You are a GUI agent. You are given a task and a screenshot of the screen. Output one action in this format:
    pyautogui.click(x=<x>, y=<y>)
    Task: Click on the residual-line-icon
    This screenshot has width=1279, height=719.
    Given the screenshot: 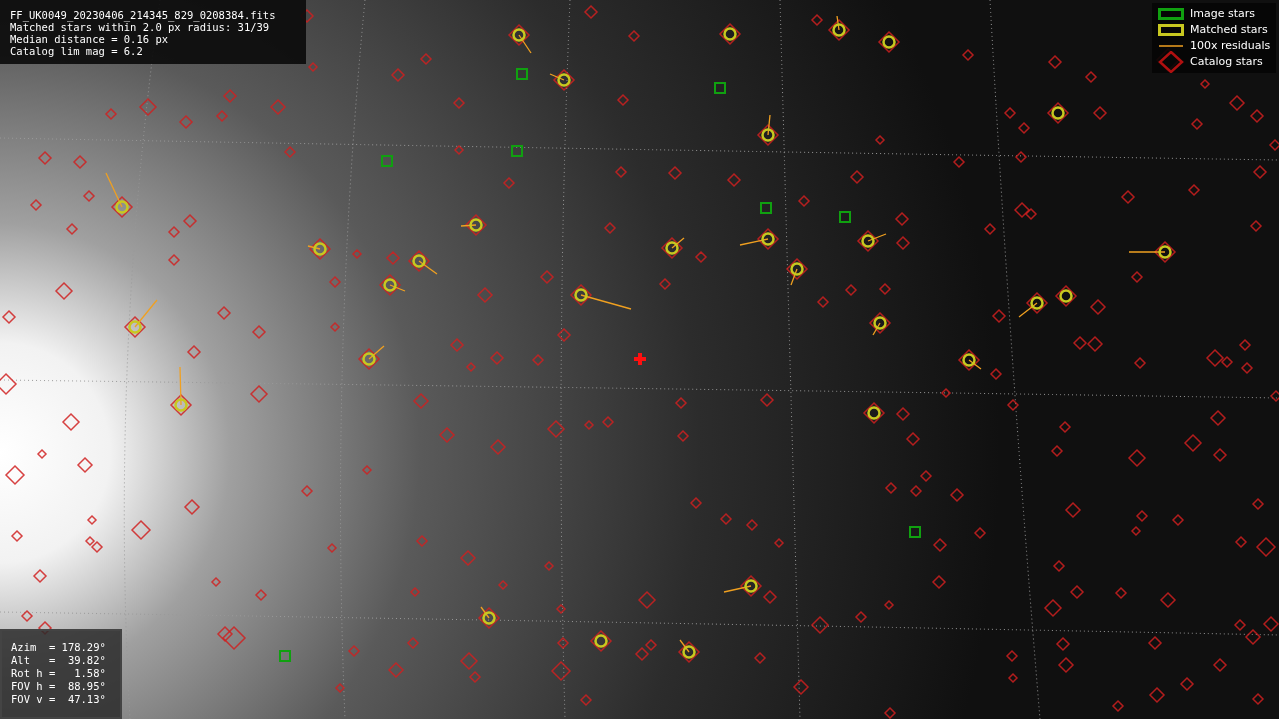 What is the action you would take?
    pyautogui.click(x=1171, y=46)
    